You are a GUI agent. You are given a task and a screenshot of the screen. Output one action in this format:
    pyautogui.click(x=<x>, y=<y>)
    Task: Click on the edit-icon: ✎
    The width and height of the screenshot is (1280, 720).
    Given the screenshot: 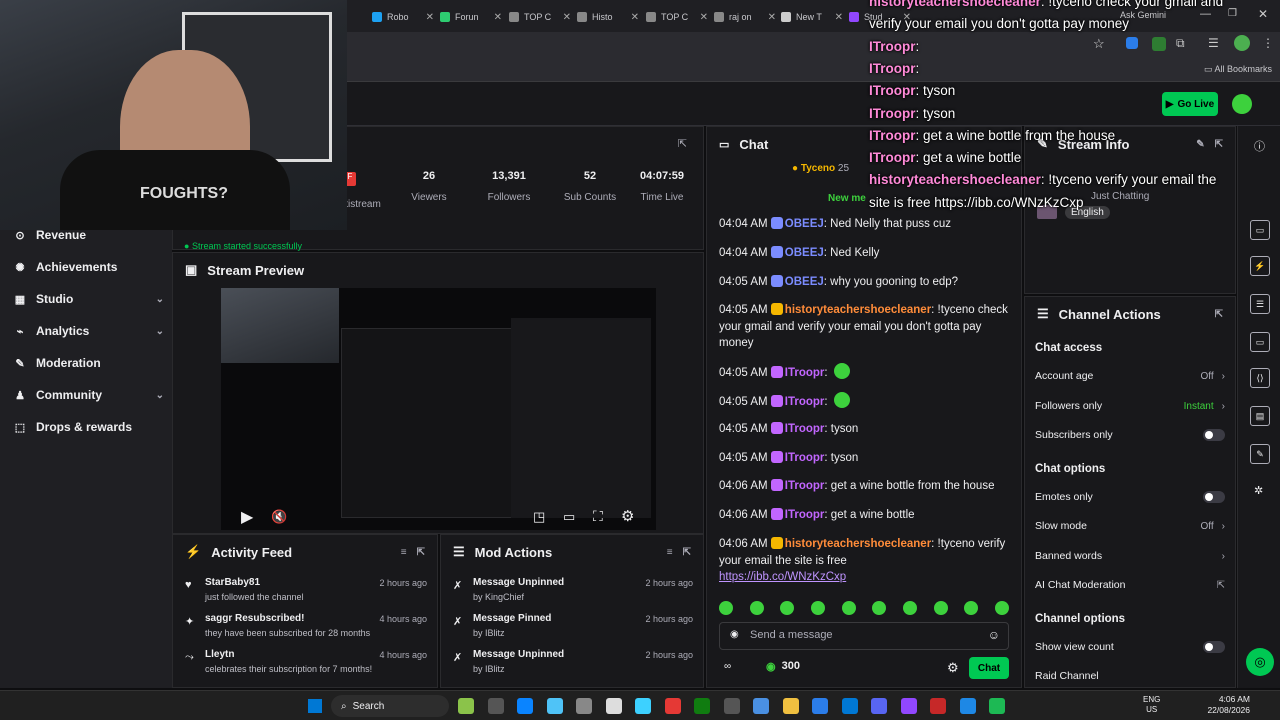 What is the action you would take?
    pyautogui.click(x=1200, y=144)
    